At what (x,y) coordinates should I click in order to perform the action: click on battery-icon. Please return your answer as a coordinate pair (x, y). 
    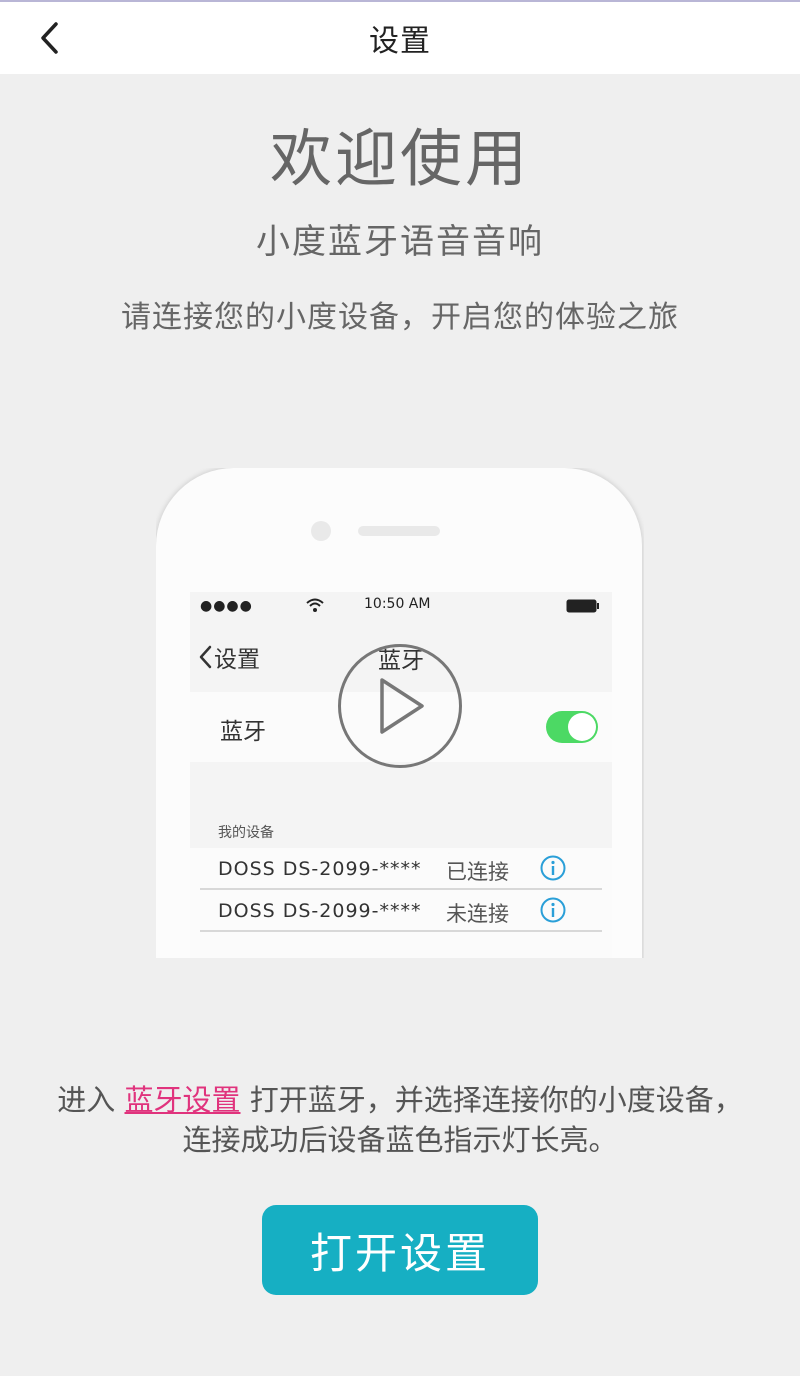
    Looking at the image, I should click on (582, 606).